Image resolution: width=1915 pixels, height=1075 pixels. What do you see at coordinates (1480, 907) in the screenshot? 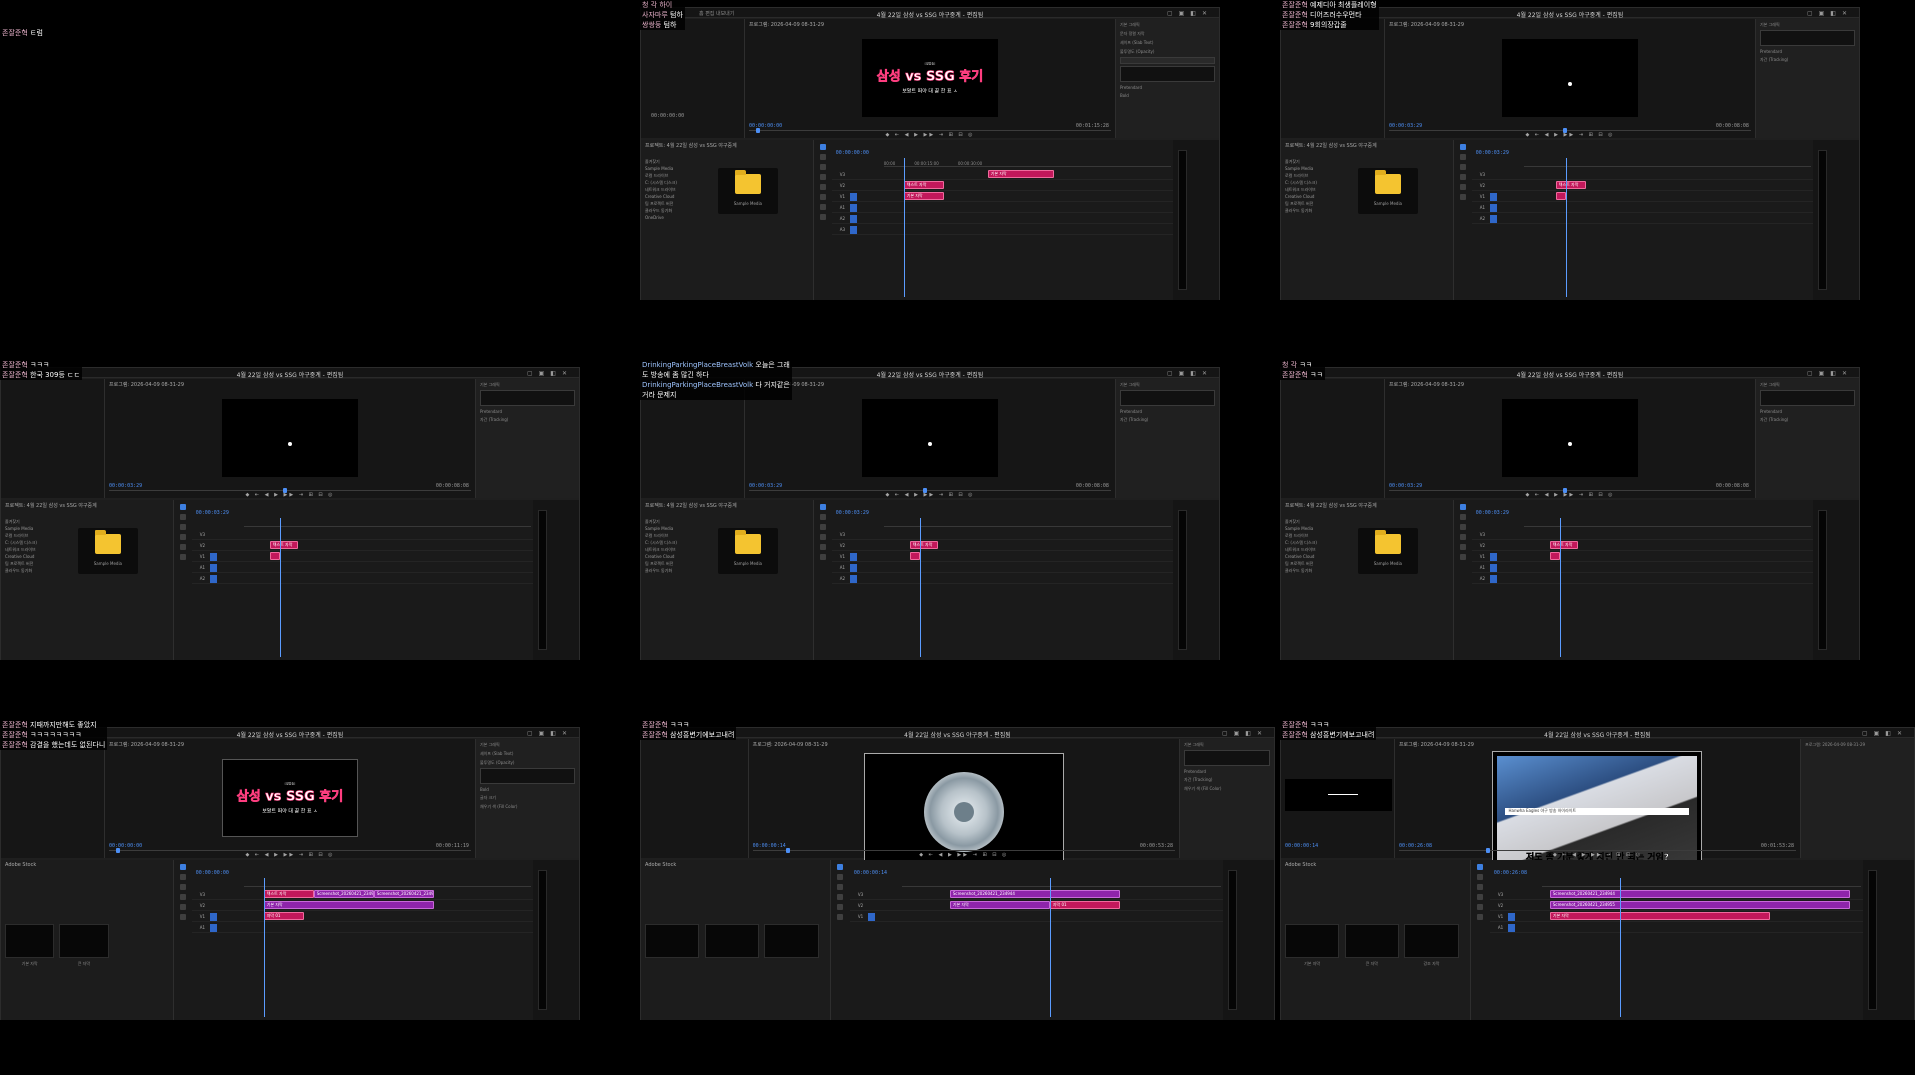
I see `hand-icon` at bounding box center [1480, 907].